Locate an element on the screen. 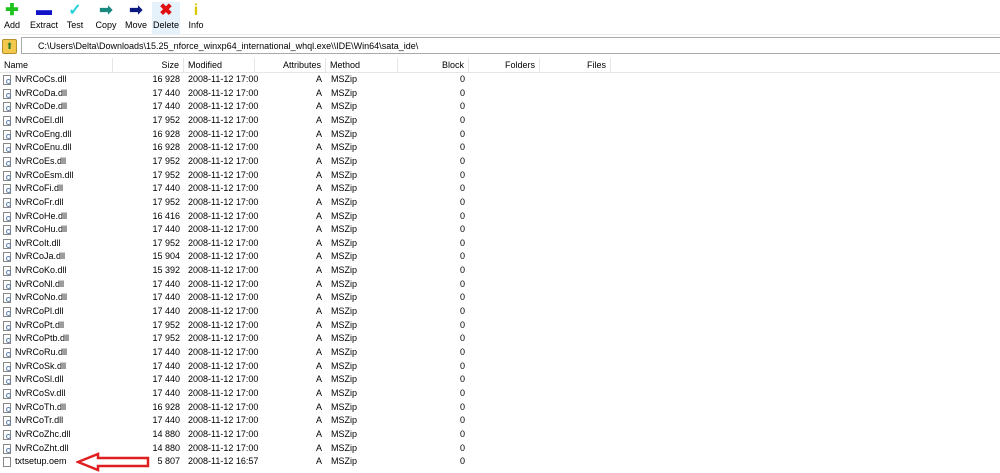 This screenshot has width=1000, height=473. file-row: NvRCoDa.dll 17 440 2008-11-12 17:00 A MSZip 0 is located at coordinates (310, 94).